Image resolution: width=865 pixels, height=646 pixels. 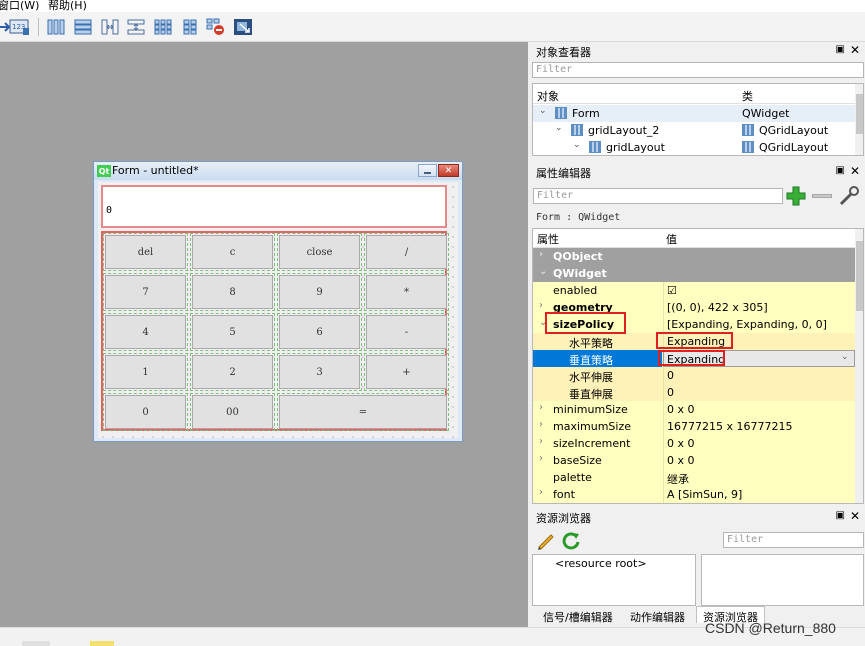 I want to click on property-row-enabled: enabled ☑, so click(x=694, y=290).